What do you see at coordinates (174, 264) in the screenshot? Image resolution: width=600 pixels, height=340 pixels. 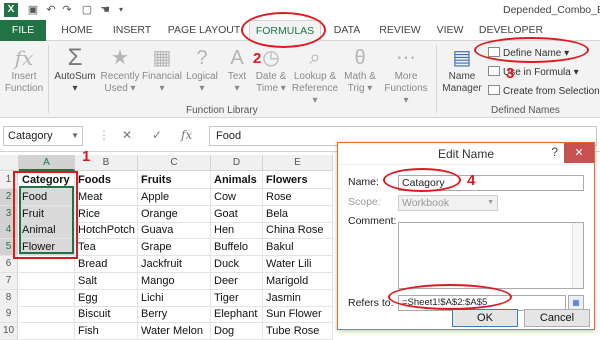 I see `cell-c6: Jackfruit` at bounding box center [174, 264].